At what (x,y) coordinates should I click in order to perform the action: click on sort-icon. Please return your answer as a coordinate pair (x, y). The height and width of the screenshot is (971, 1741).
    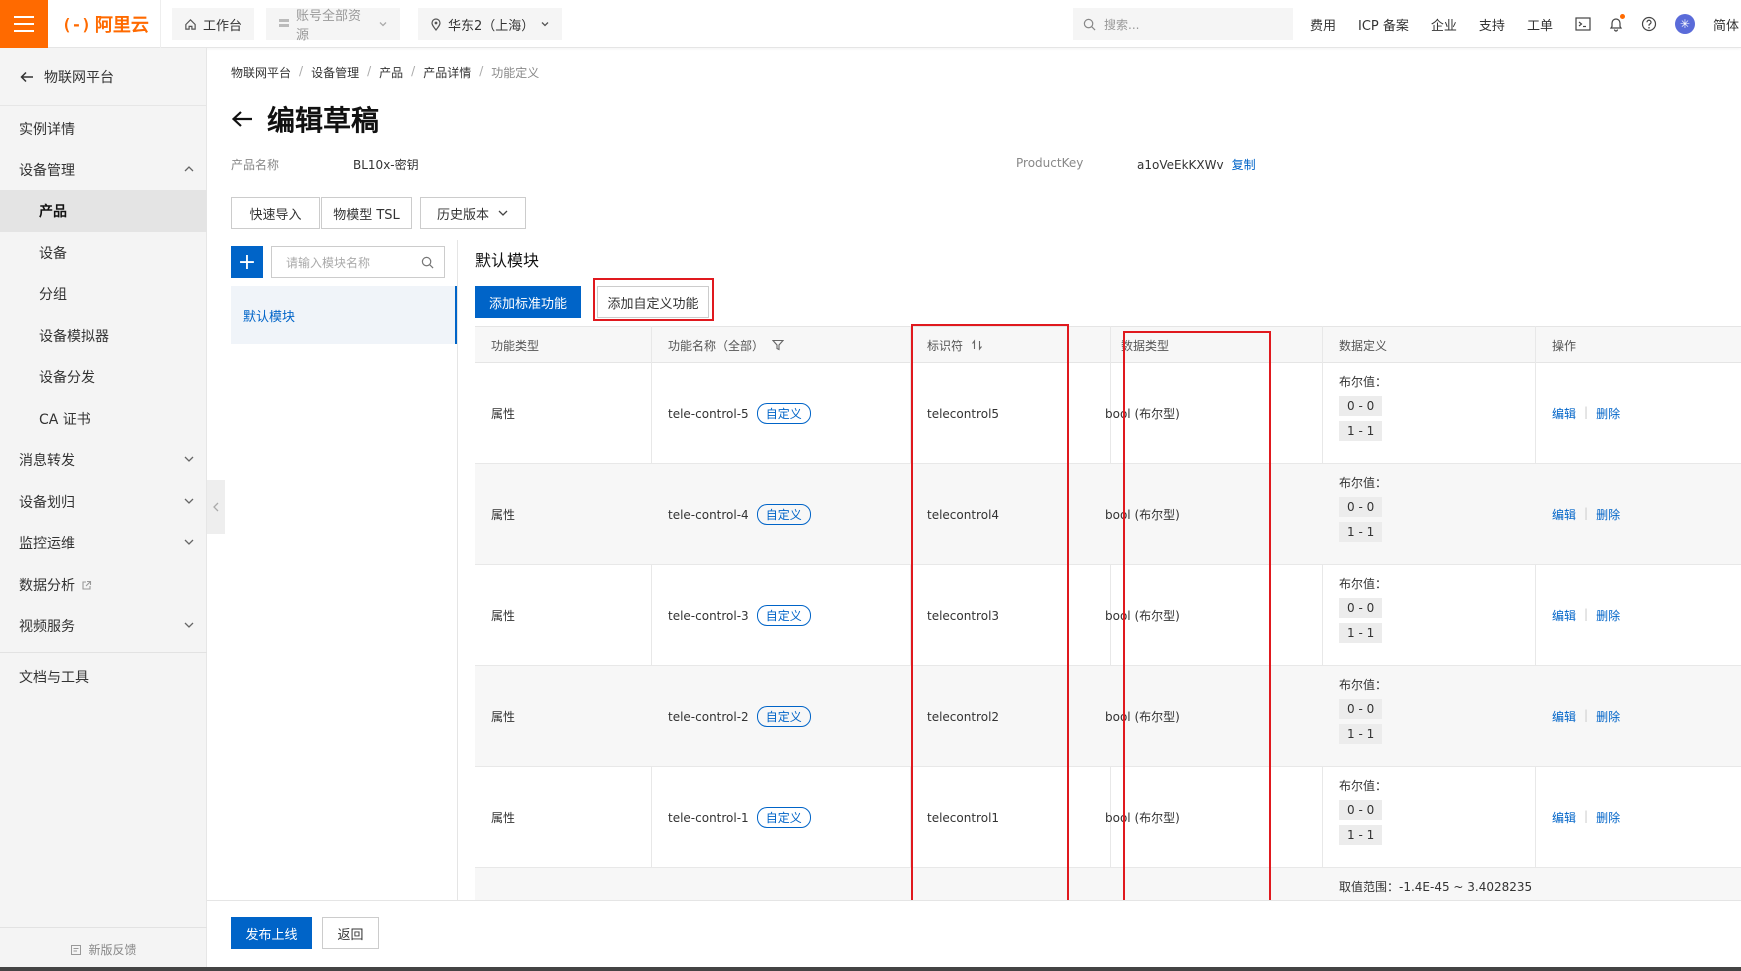
    Looking at the image, I should click on (977, 345).